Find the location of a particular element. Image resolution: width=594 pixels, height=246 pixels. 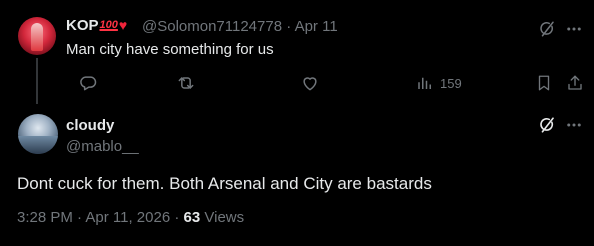

bookmark-button is located at coordinates (544, 83).